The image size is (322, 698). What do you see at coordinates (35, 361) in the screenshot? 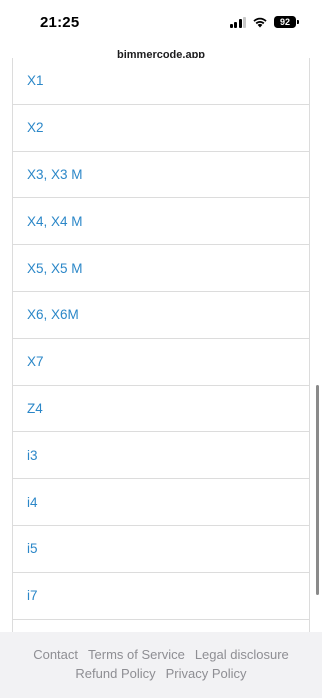
I see `model-link: X7` at bounding box center [35, 361].